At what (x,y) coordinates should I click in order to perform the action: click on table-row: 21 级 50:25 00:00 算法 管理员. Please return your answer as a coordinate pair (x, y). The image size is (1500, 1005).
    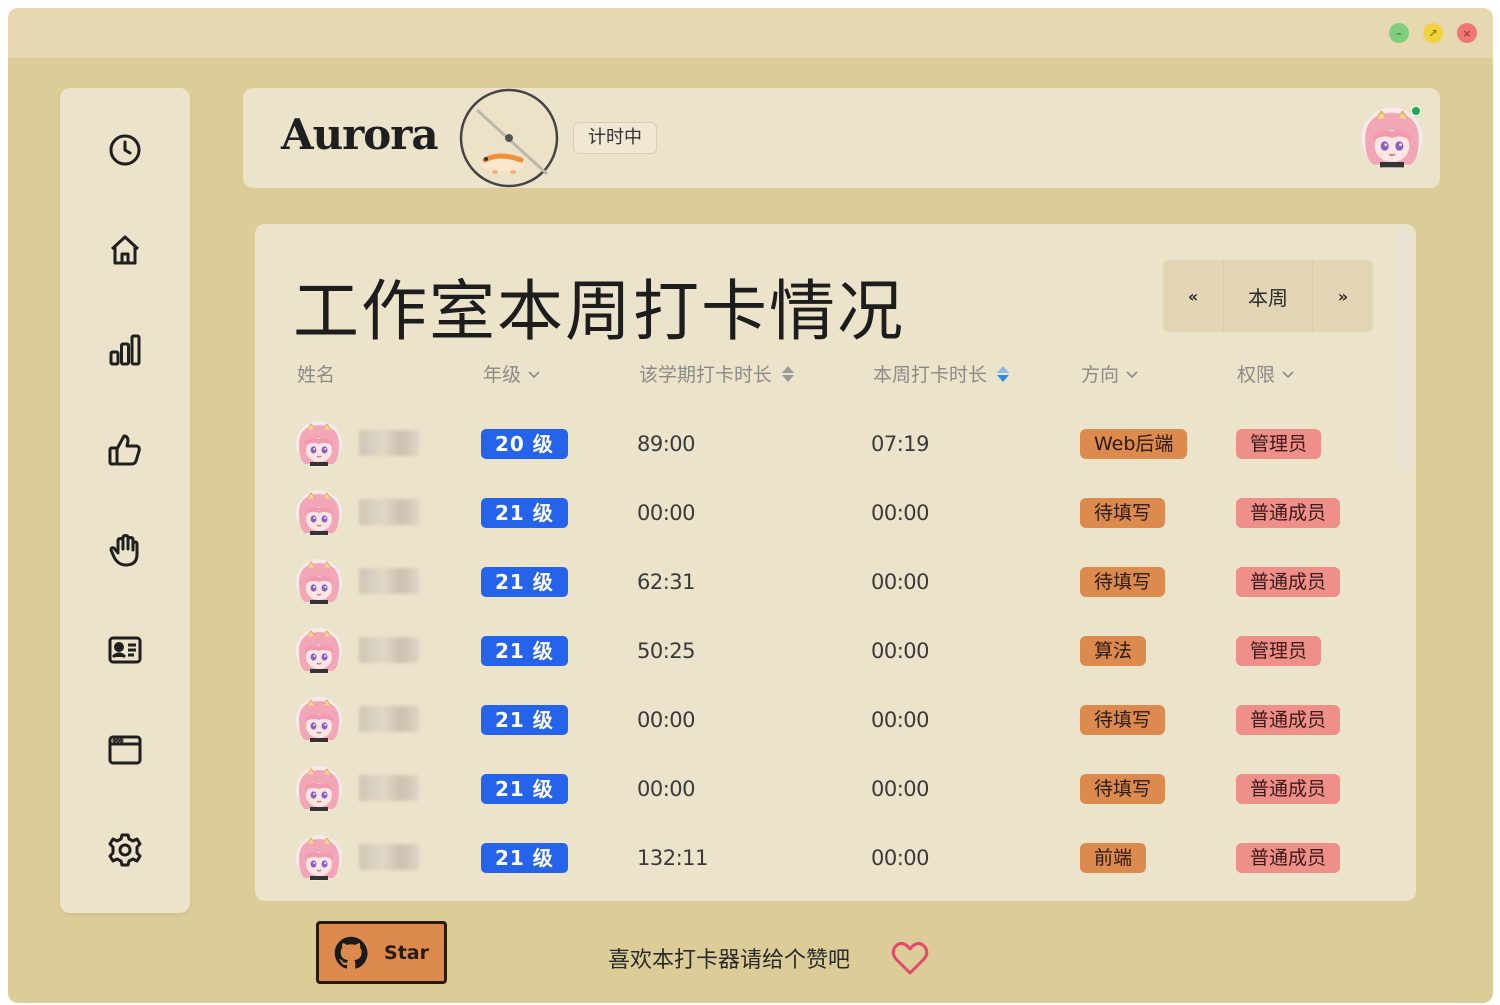
    Looking at the image, I should click on (825, 653).